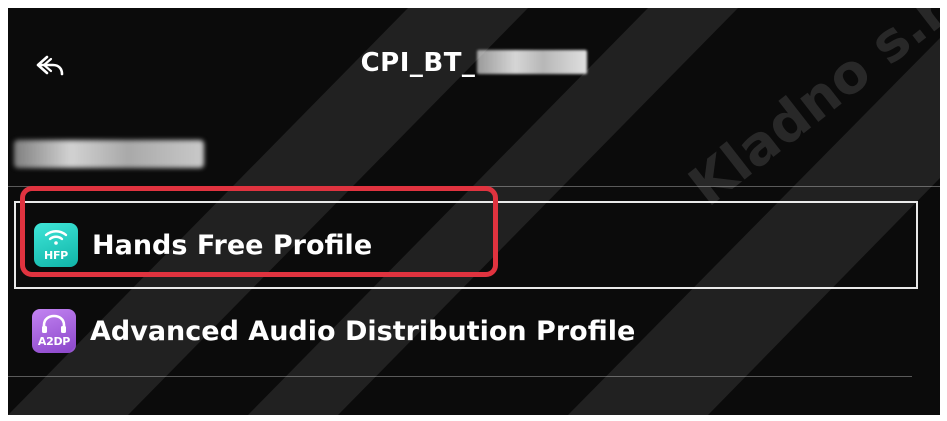  What do you see at coordinates (418, 63) in the screenshot?
I see `title-text: CPI_BT_` at bounding box center [418, 63].